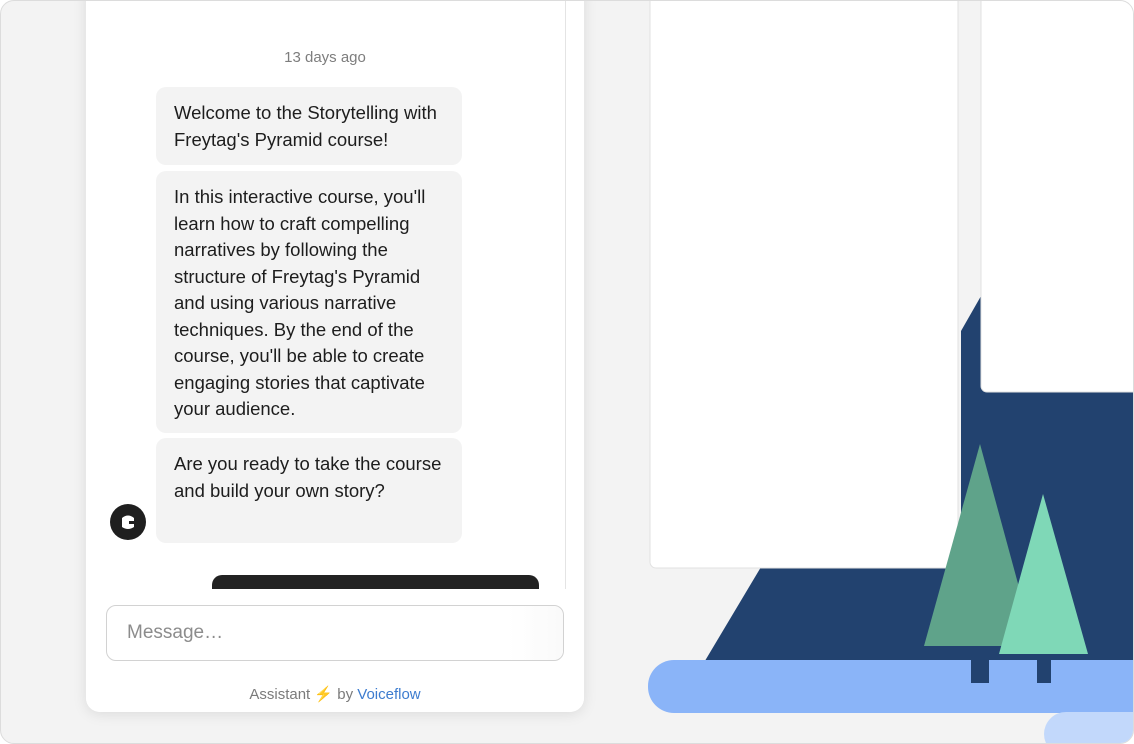 This screenshot has width=1134, height=744. I want to click on chat-bot-icon, so click(128, 522).